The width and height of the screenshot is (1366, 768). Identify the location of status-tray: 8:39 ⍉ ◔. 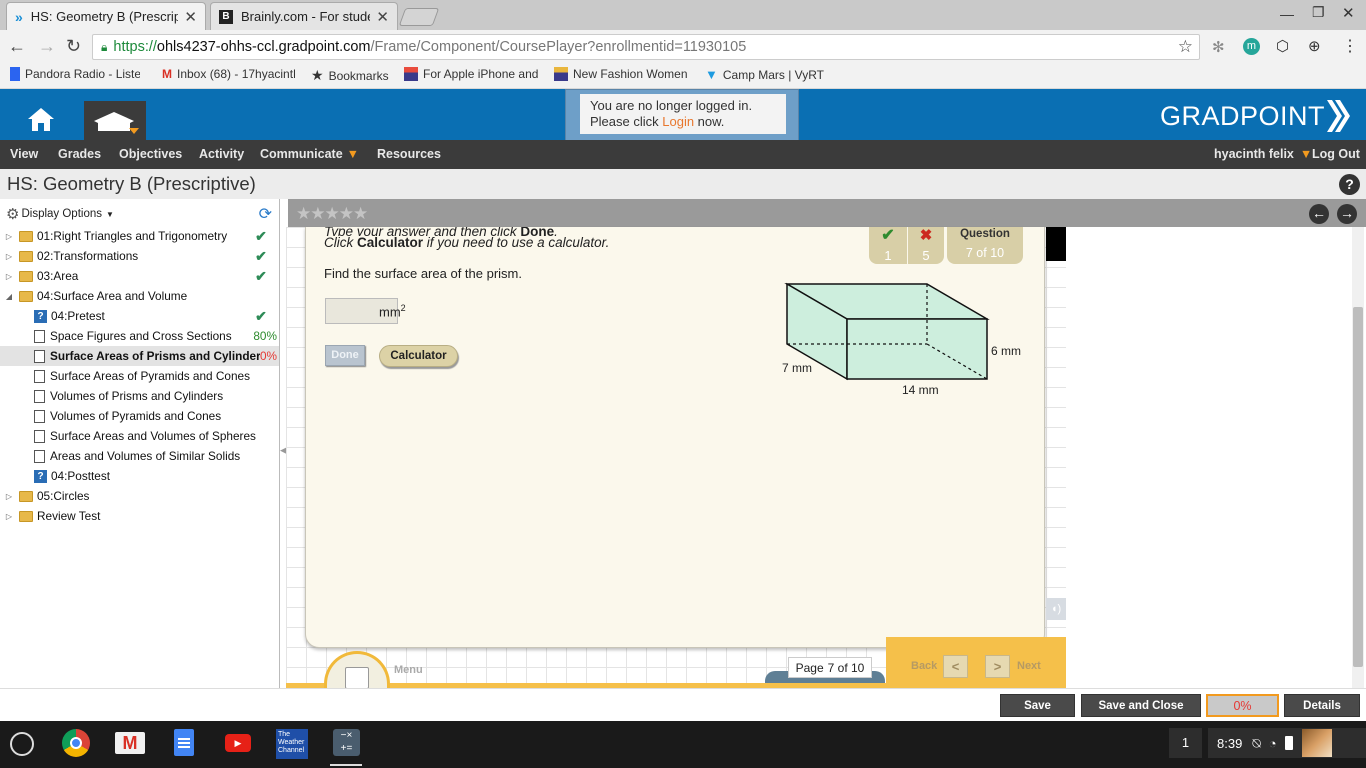
(1287, 743).